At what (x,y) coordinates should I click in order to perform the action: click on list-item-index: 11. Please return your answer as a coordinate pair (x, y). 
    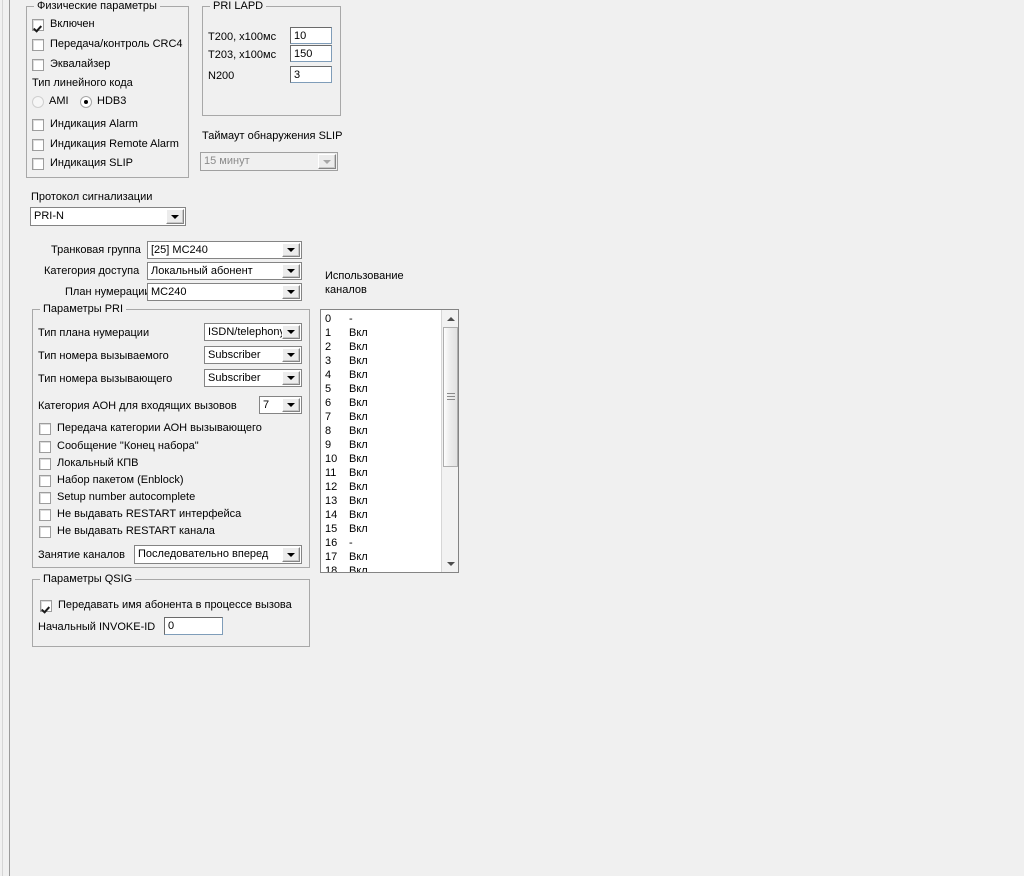
    Looking at the image, I should click on (331, 473).